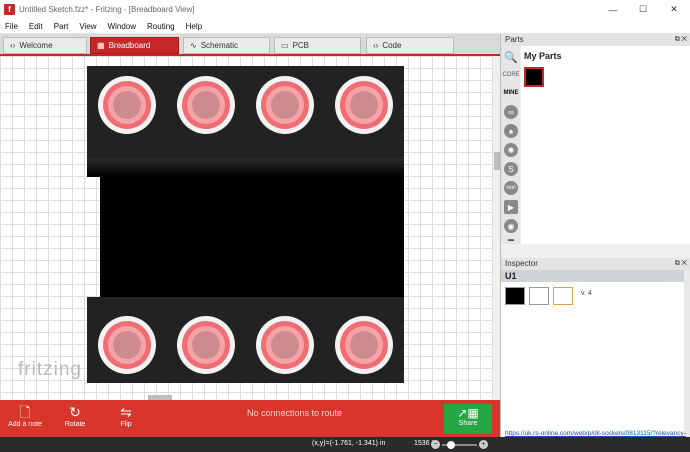  I want to click on bin-intel: intel, so click(511, 188).